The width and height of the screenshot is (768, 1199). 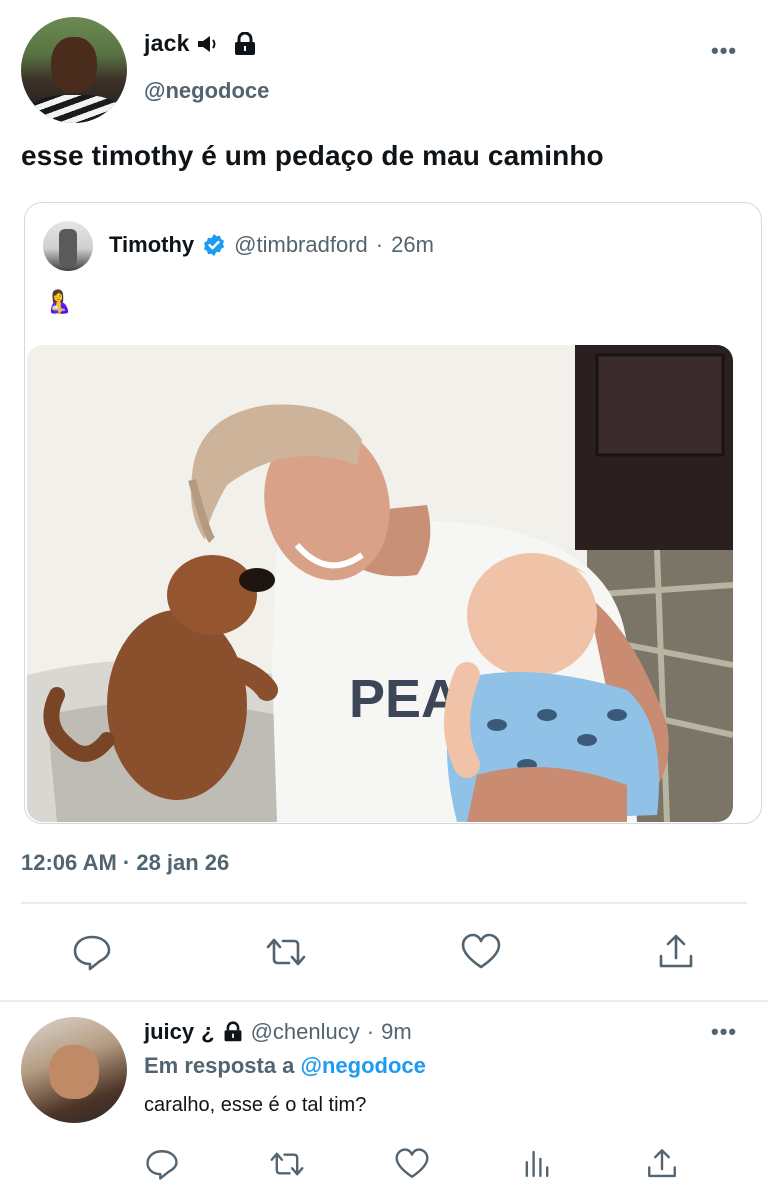 I want to click on in-reply-to: Em resposta a @negodoce, so click(x=285, y=1066).